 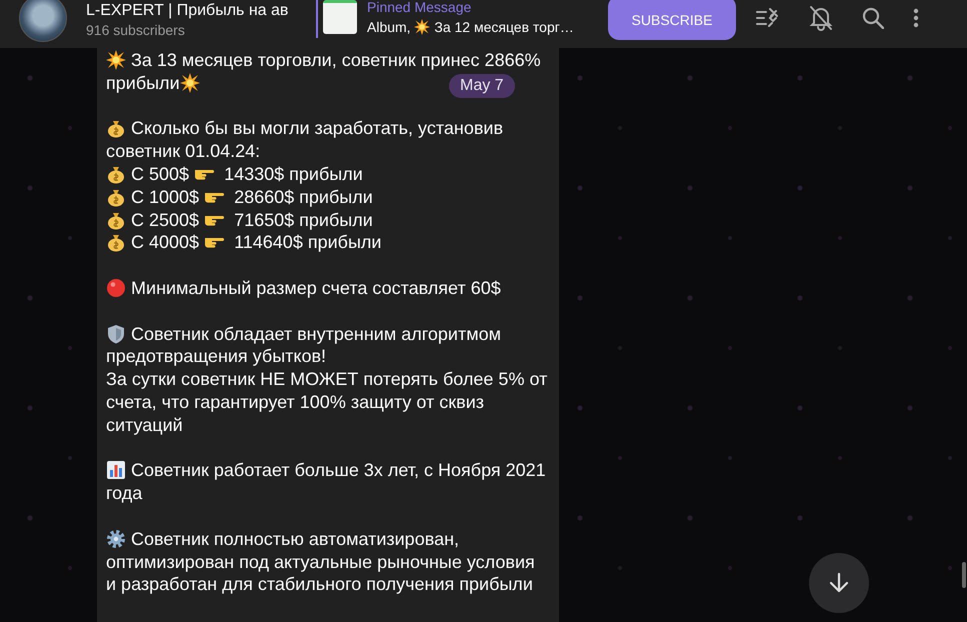 What do you see at coordinates (315, 334) in the screenshot?
I see `message-text: Советник обладает внутренним алгоритмом` at bounding box center [315, 334].